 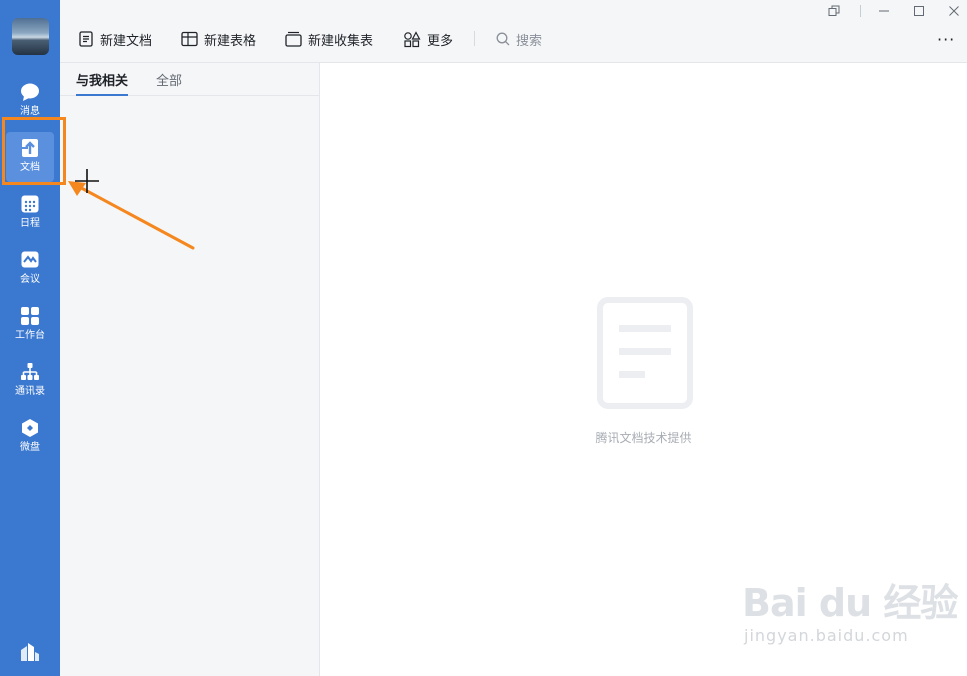 I want to click on baidu-watermark: Bai du 经验 jingyan.baidu.com, so click(x=852, y=617).